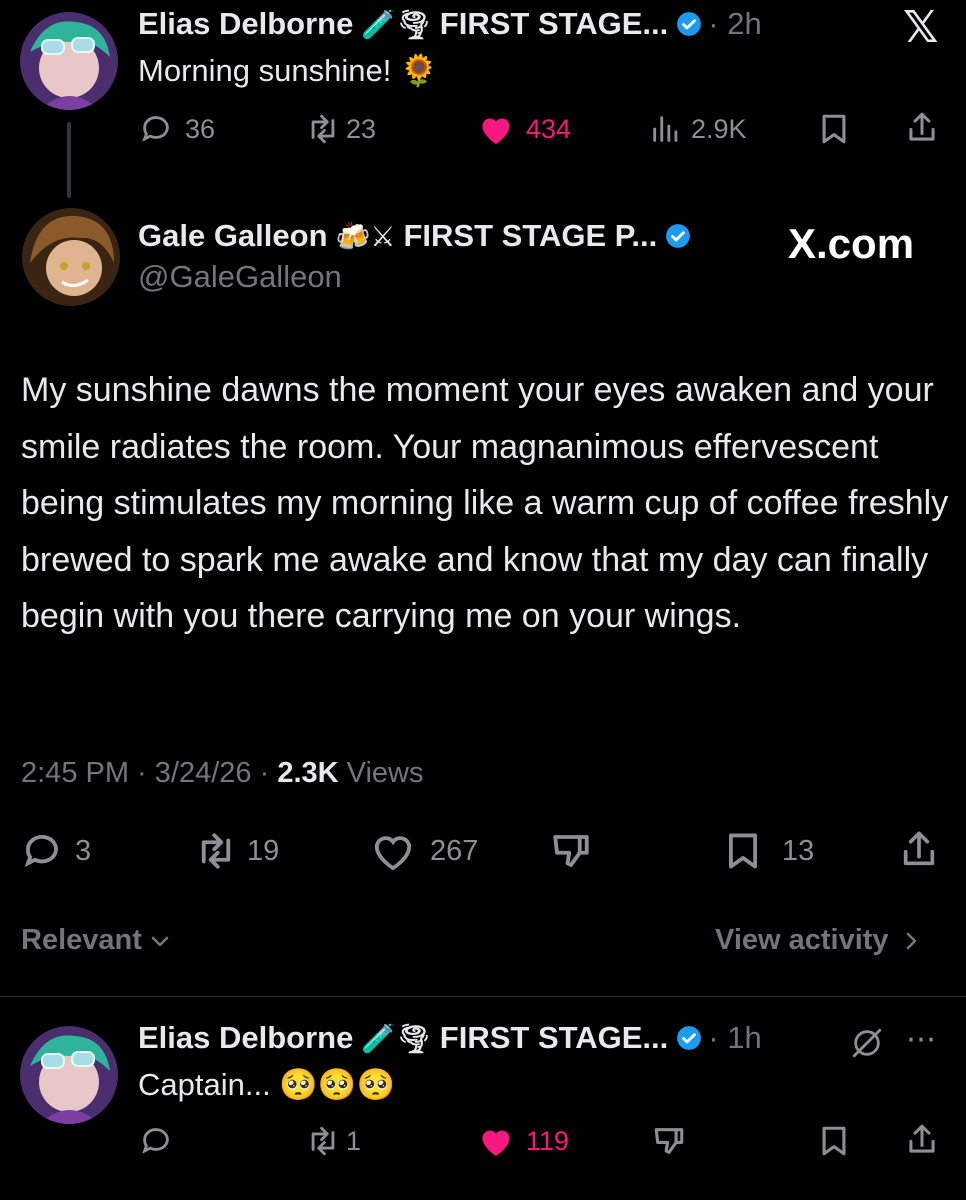 Image resolution: width=966 pixels, height=1200 pixels. I want to click on main-repost-button: 19, so click(236, 851).